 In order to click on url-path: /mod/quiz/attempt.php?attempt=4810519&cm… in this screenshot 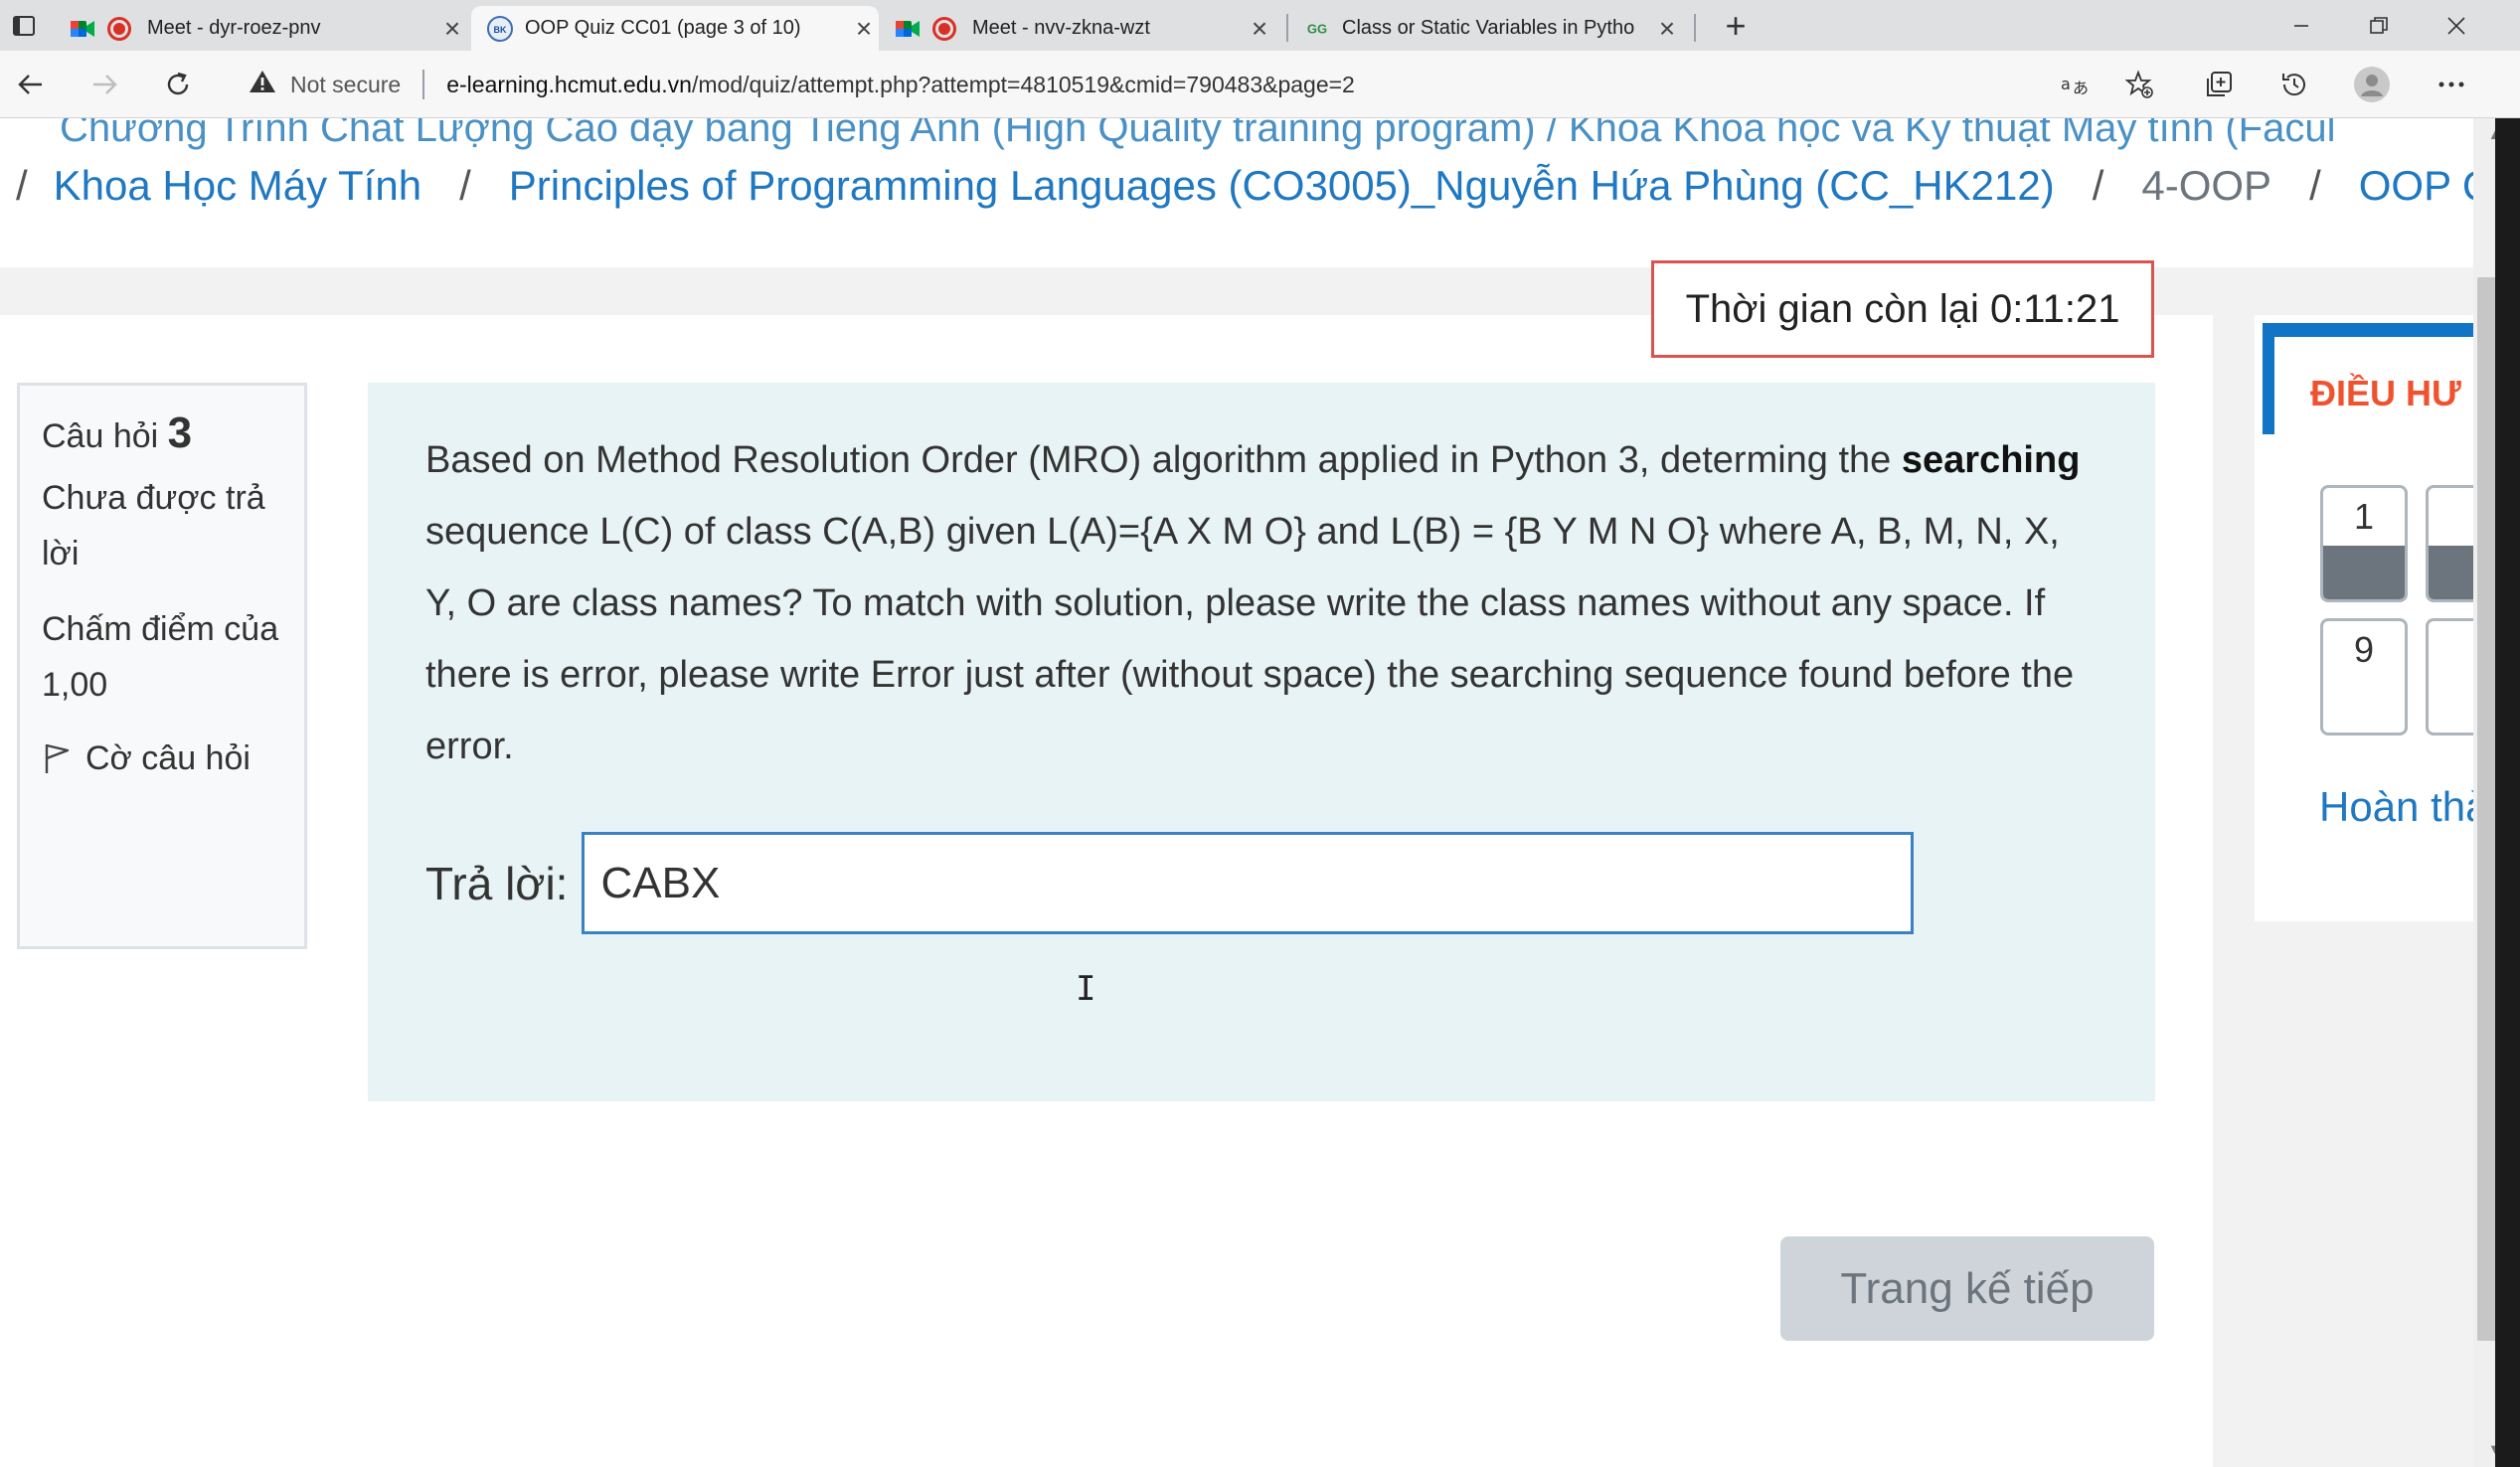, I will do `click(1023, 84)`.